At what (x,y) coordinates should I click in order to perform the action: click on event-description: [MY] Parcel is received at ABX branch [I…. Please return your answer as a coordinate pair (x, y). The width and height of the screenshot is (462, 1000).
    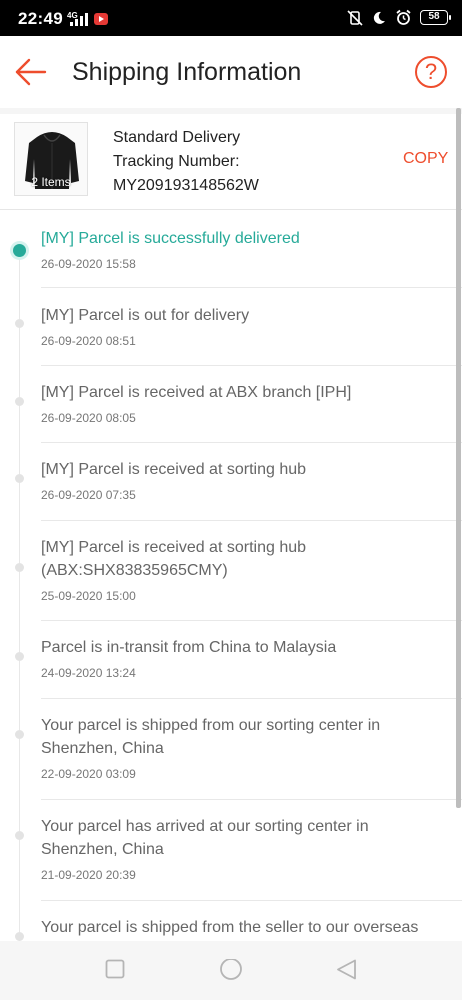
    Looking at the image, I should click on (196, 392).